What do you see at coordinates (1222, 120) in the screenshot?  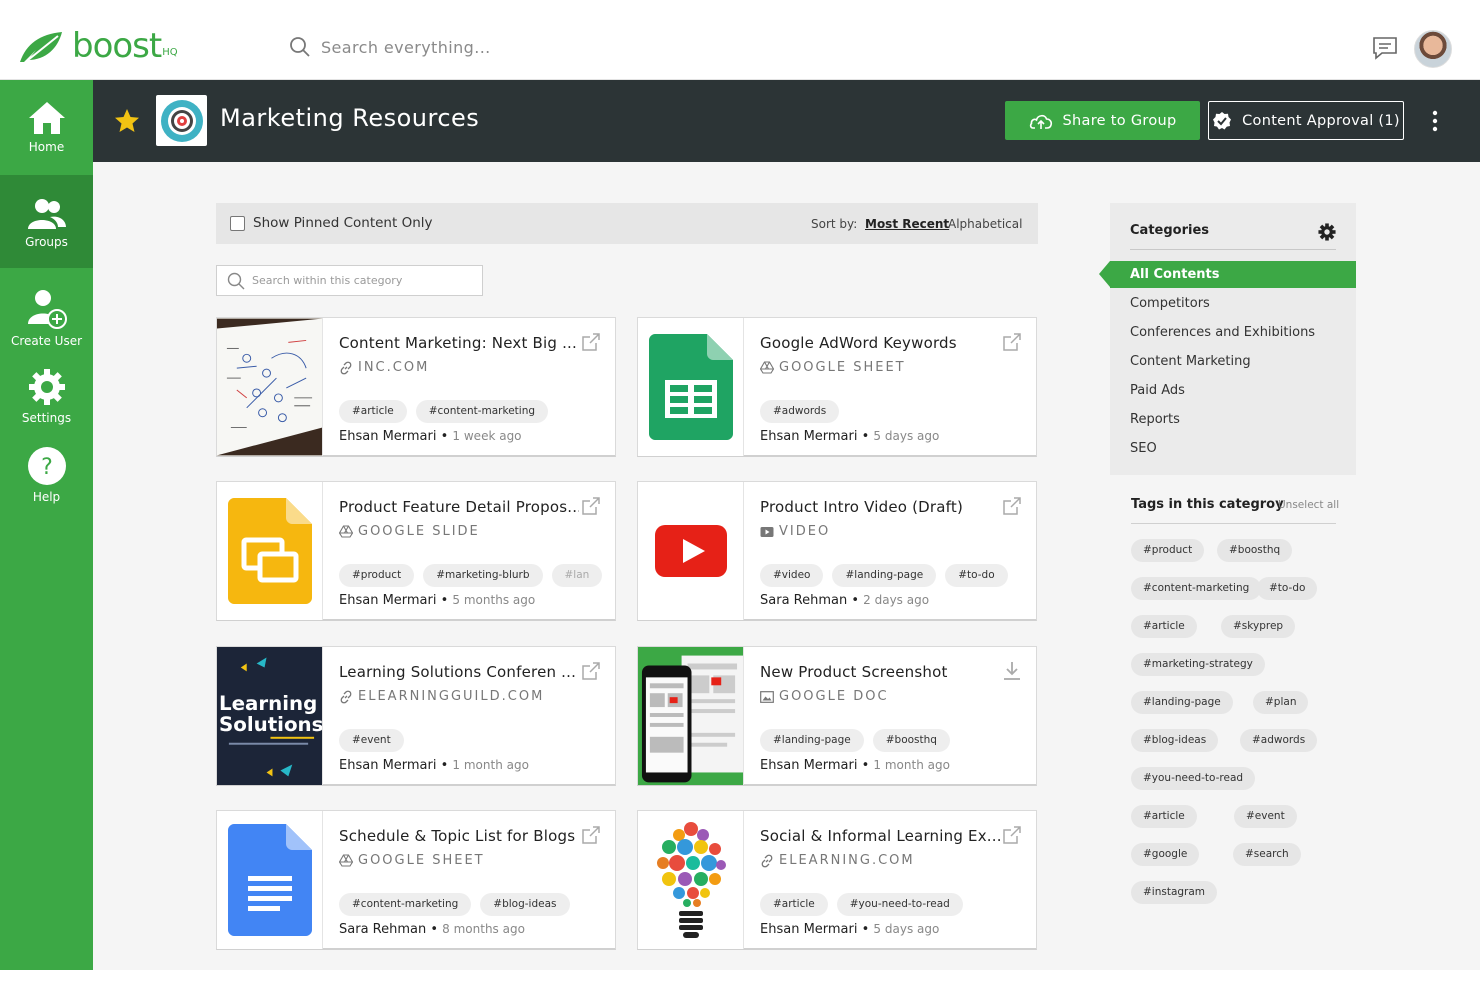 I see `verified-badge-icon` at bounding box center [1222, 120].